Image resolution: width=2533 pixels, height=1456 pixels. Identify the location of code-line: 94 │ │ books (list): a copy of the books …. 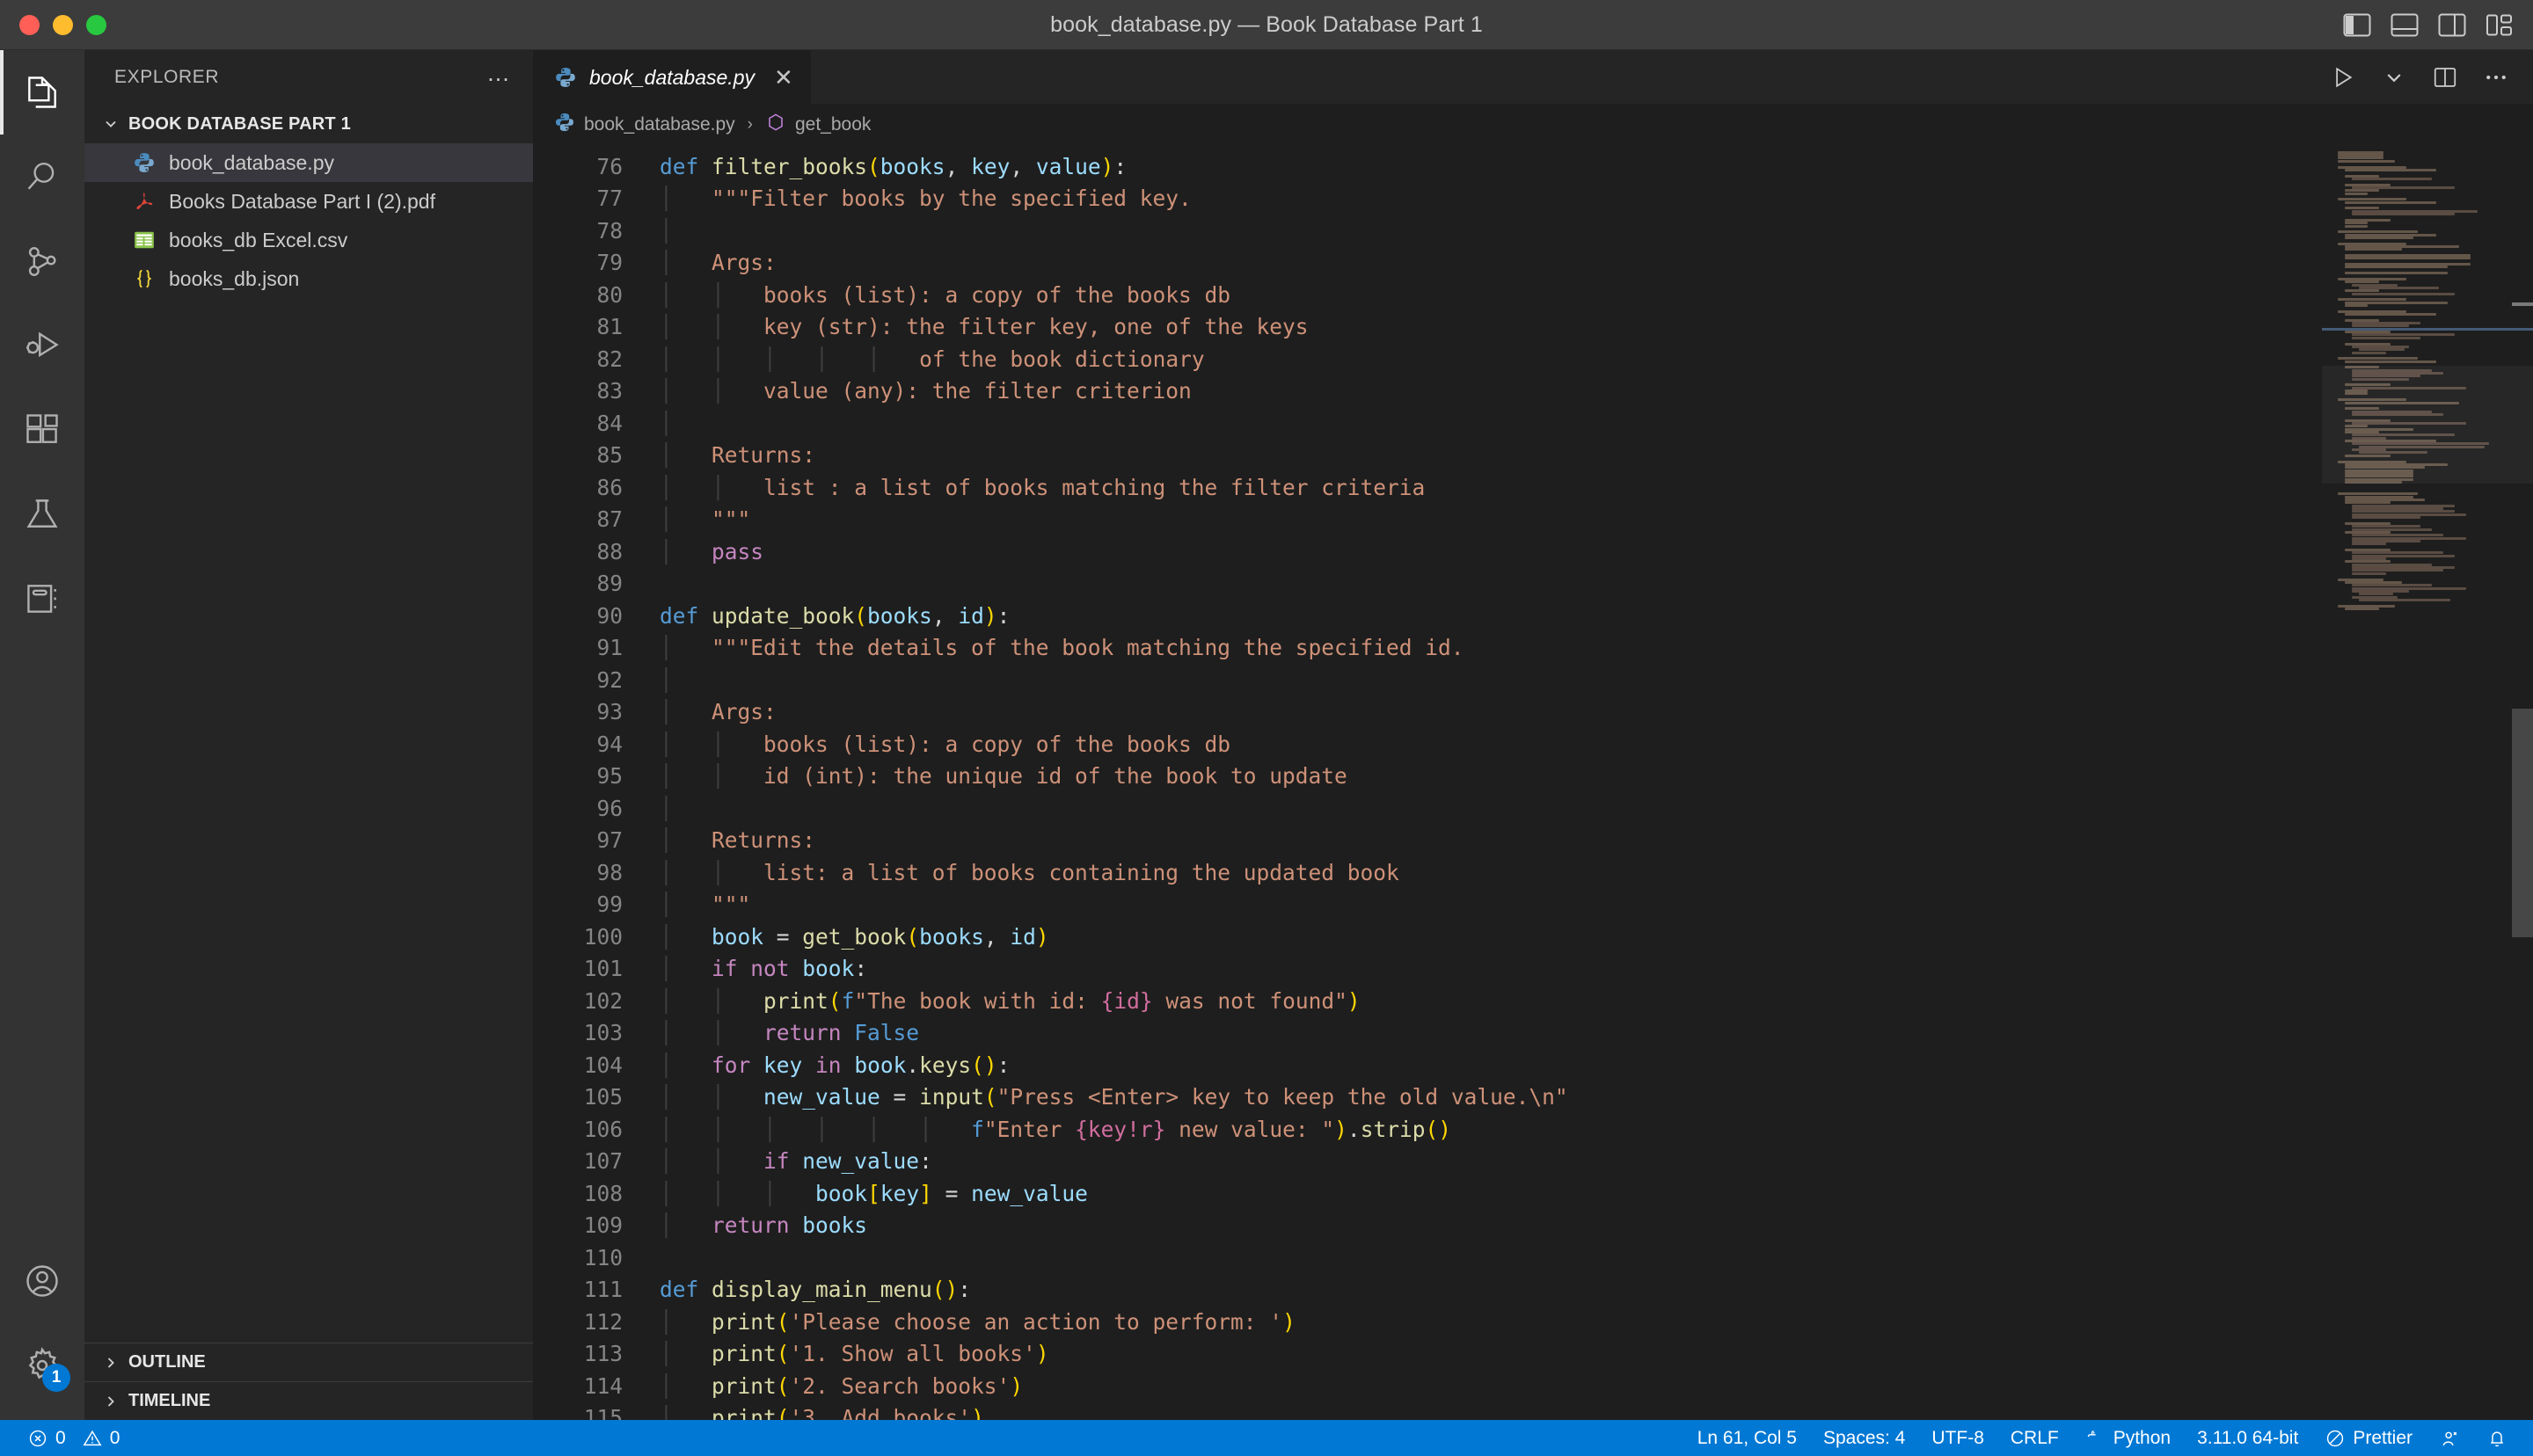
(1427, 745).